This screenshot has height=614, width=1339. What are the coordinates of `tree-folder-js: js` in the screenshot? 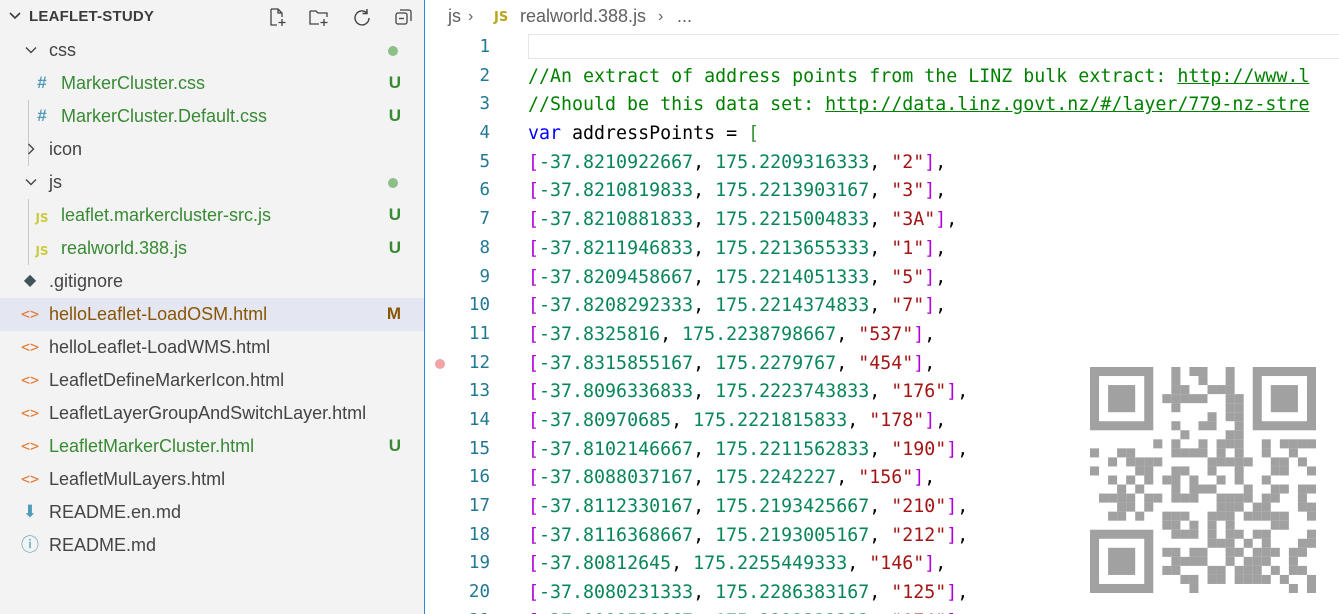 It's located at (212, 182).